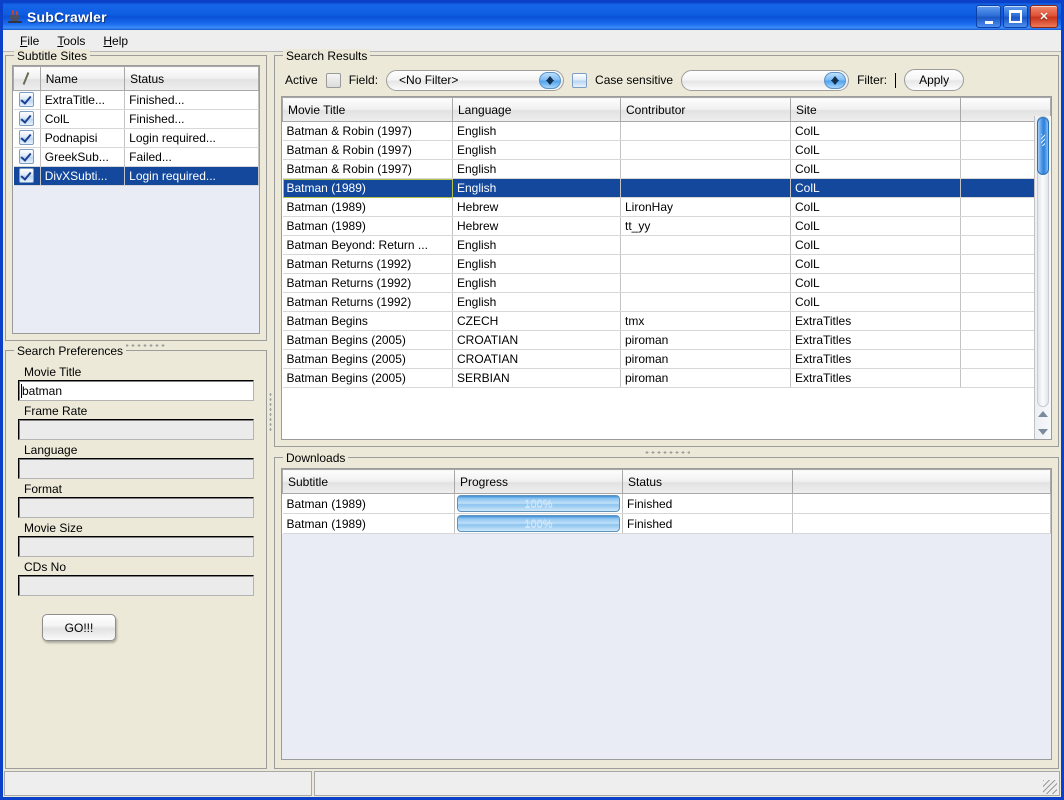 The height and width of the screenshot is (800, 1064). I want to click on search-results-scrollbar, so click(1042, 277).